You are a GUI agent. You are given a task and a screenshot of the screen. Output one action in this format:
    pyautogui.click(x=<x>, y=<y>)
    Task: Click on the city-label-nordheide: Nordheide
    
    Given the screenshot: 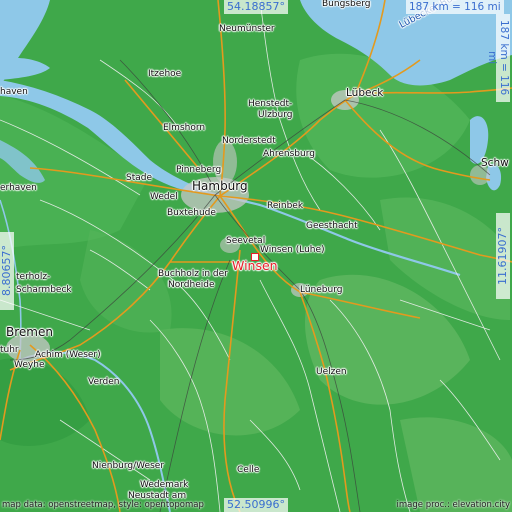 What is the action you would take?
    pyautogui.click(x=191, y=285)
    